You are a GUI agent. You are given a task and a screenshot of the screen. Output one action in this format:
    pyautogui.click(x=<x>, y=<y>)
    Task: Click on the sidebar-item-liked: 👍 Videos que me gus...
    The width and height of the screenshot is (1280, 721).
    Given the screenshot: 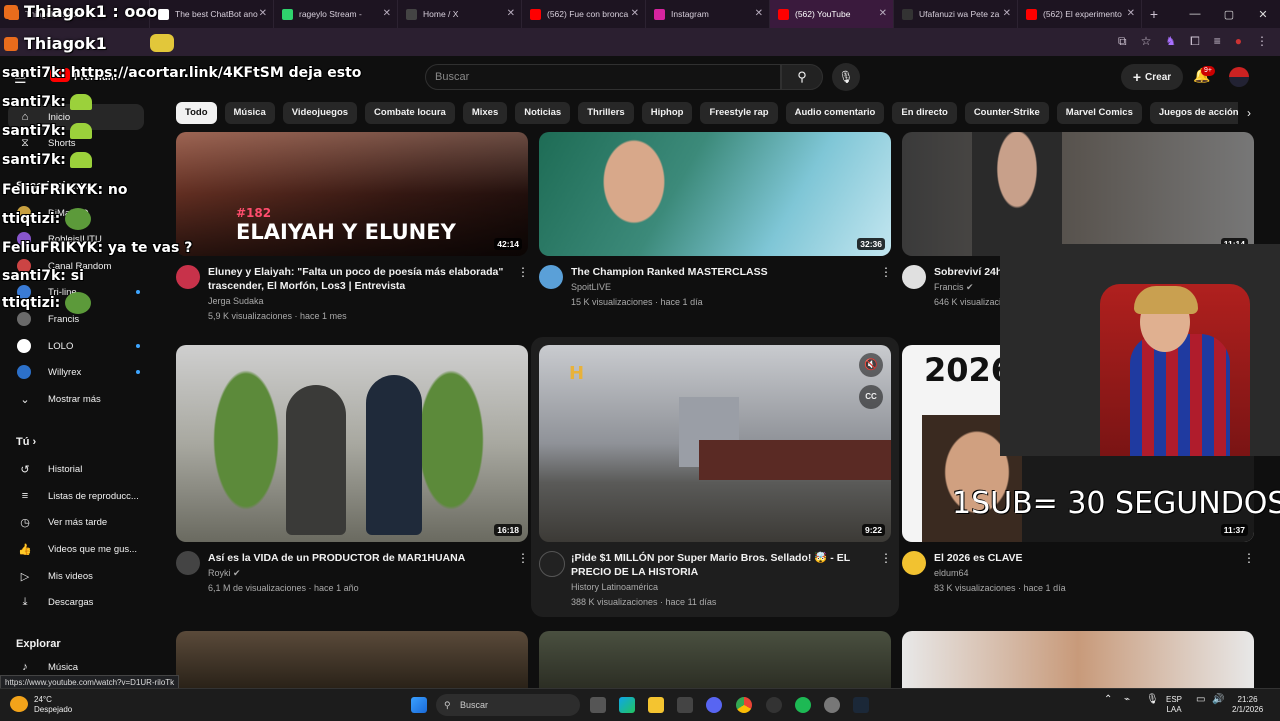 What is the action you would take?
    pyautogui.click(x=76, y=549)
    